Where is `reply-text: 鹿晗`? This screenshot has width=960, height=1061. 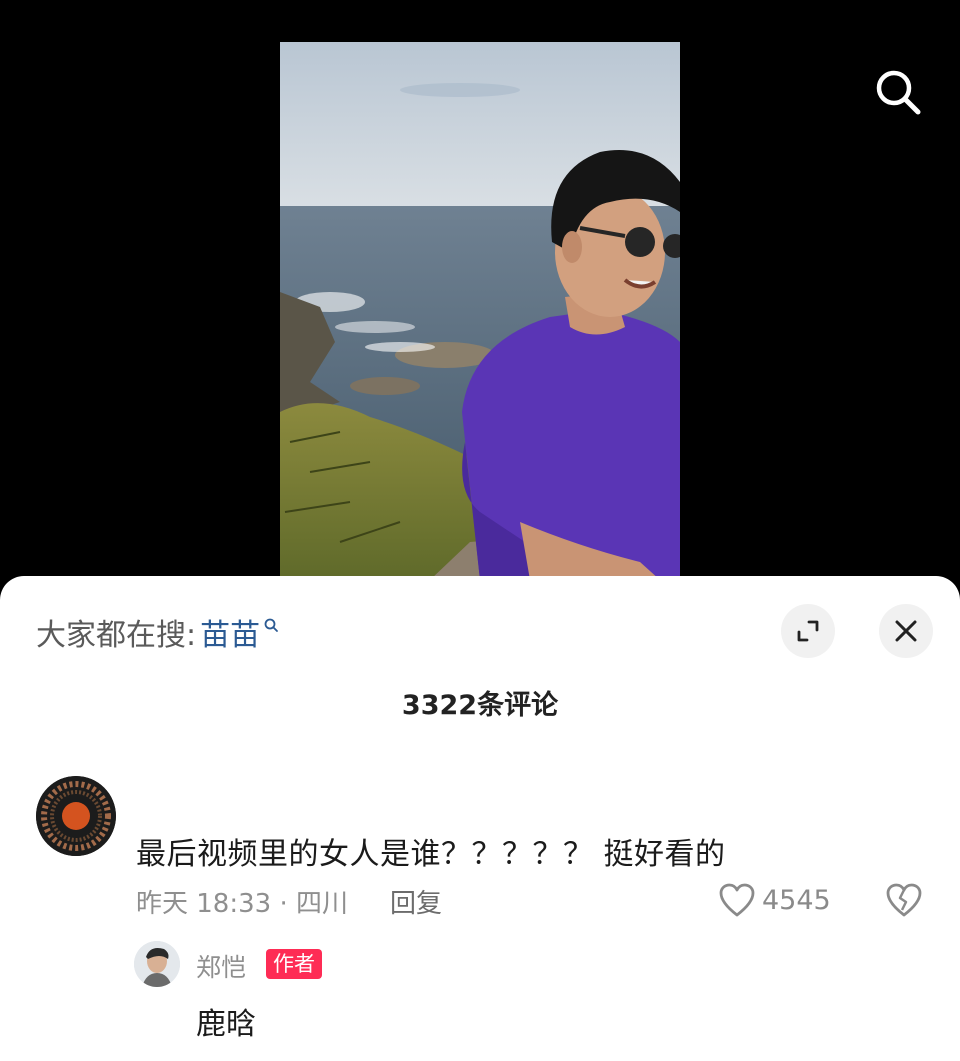 reply-text: 鹿晗 is located at coordinates (226, 1024).